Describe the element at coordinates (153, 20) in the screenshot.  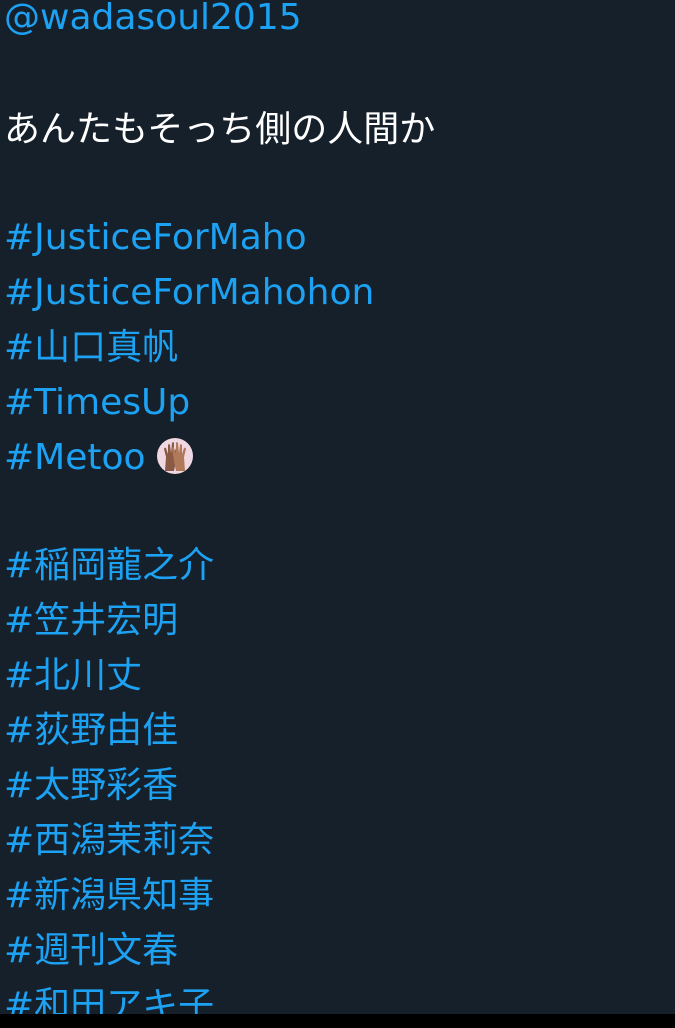
I see `reply-mention-link: @wadasoul2015` at that location.